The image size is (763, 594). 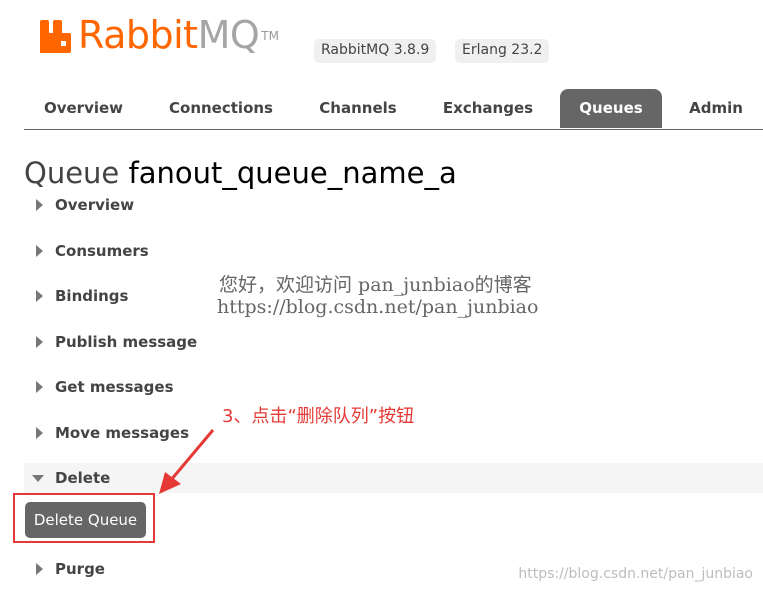 What do you see at coordinates (83, 108) in the screenshot?
I see `tab-overview: Overview` at bounding box center [83, 108].